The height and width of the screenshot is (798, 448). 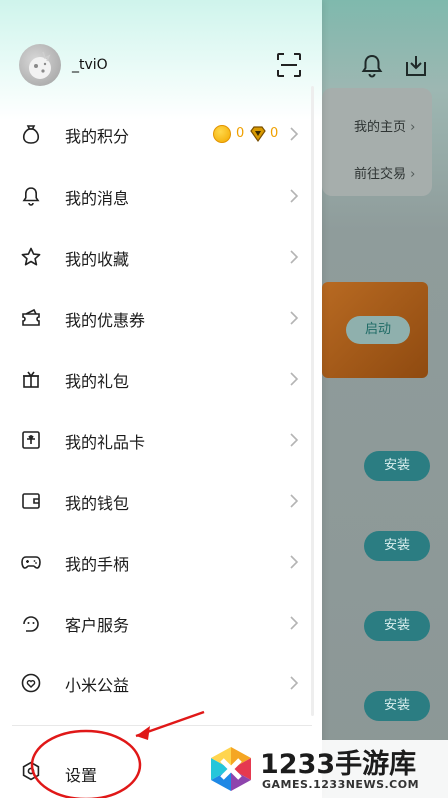 What do you see at coordinates (161, 683) in the screenshot?
I see `menu-item-charity: 小米公益` at bounding box center [161, 683].